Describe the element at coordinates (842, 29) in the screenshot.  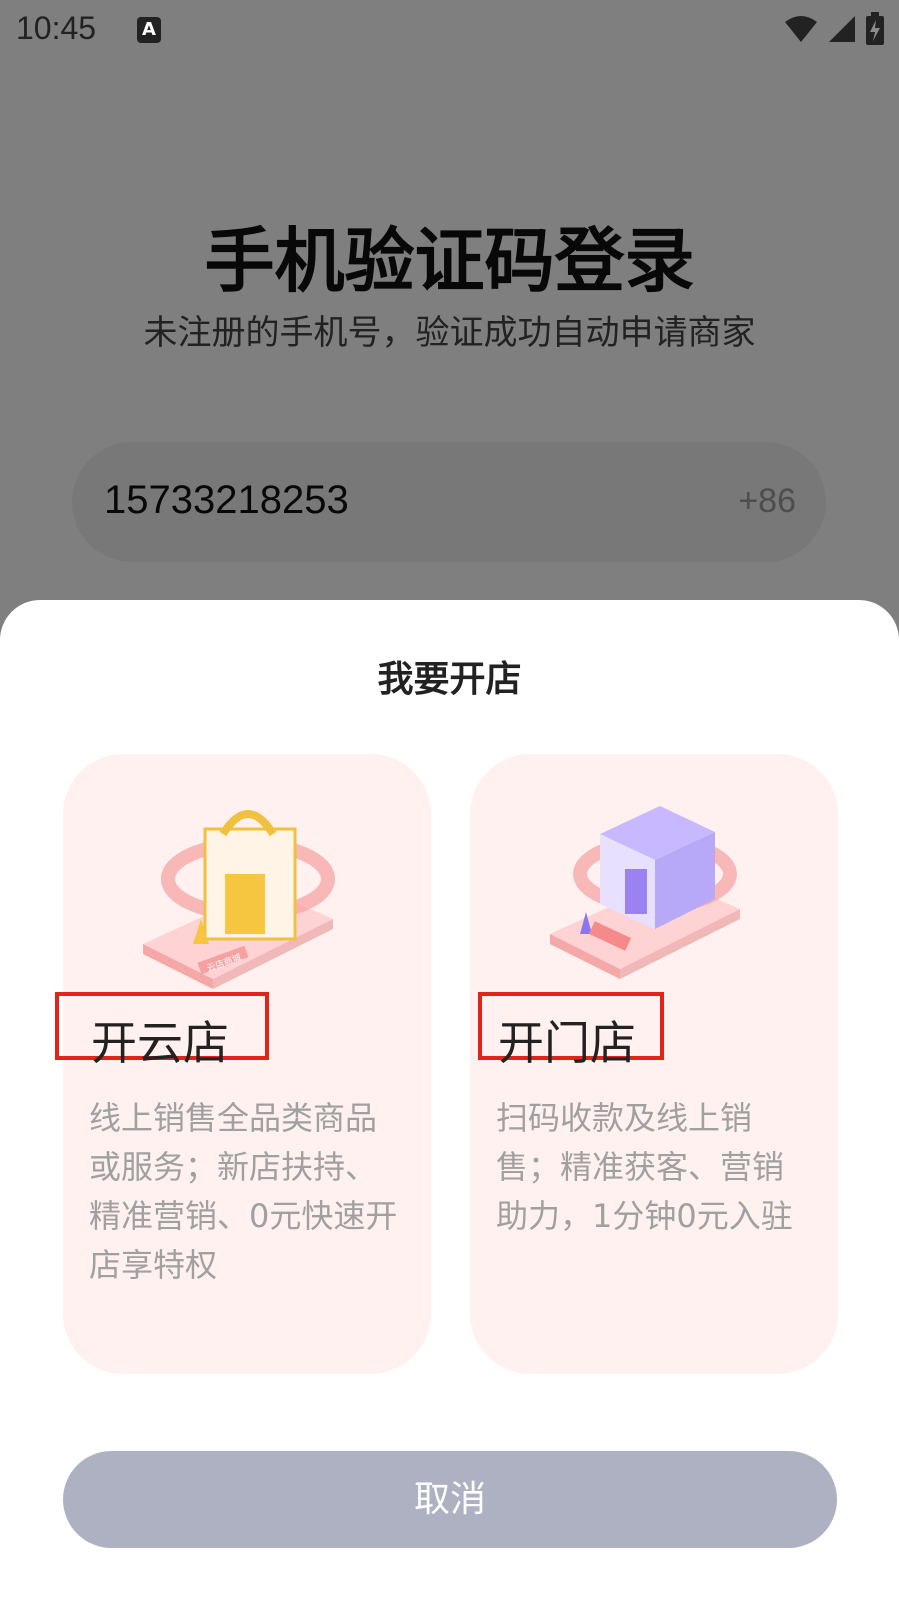
I see `signal-icon` at that location.